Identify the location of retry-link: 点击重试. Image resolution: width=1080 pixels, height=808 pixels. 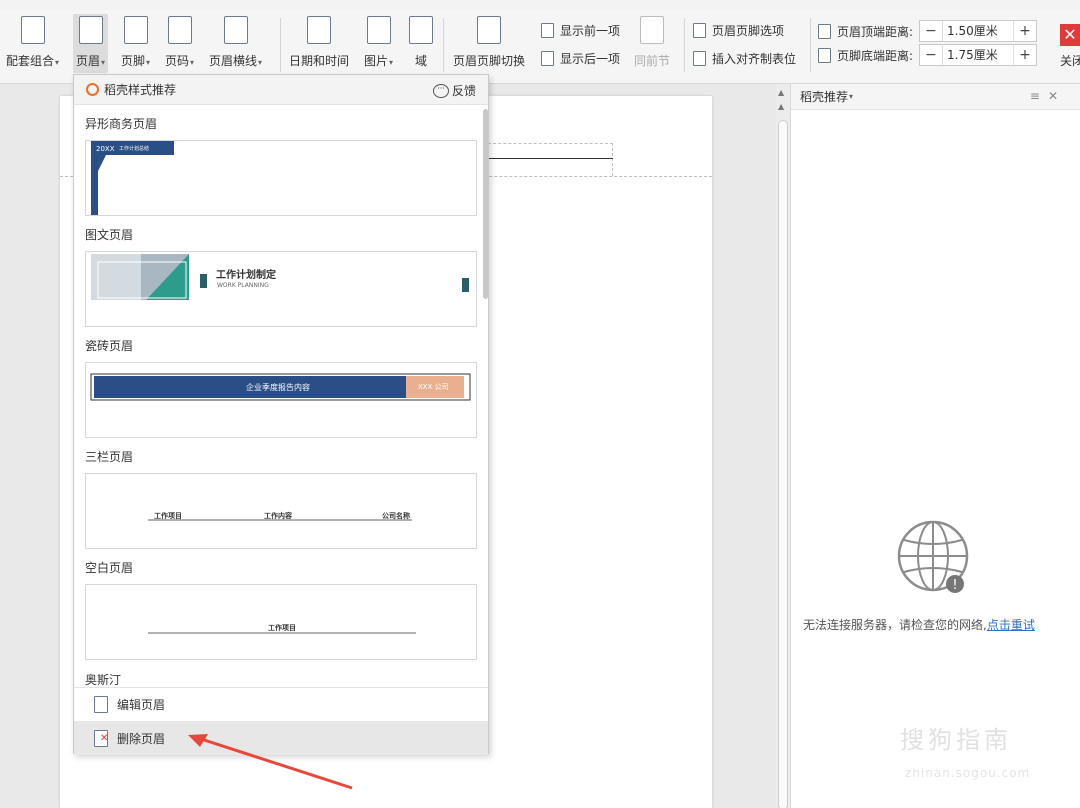
(1011, 625).